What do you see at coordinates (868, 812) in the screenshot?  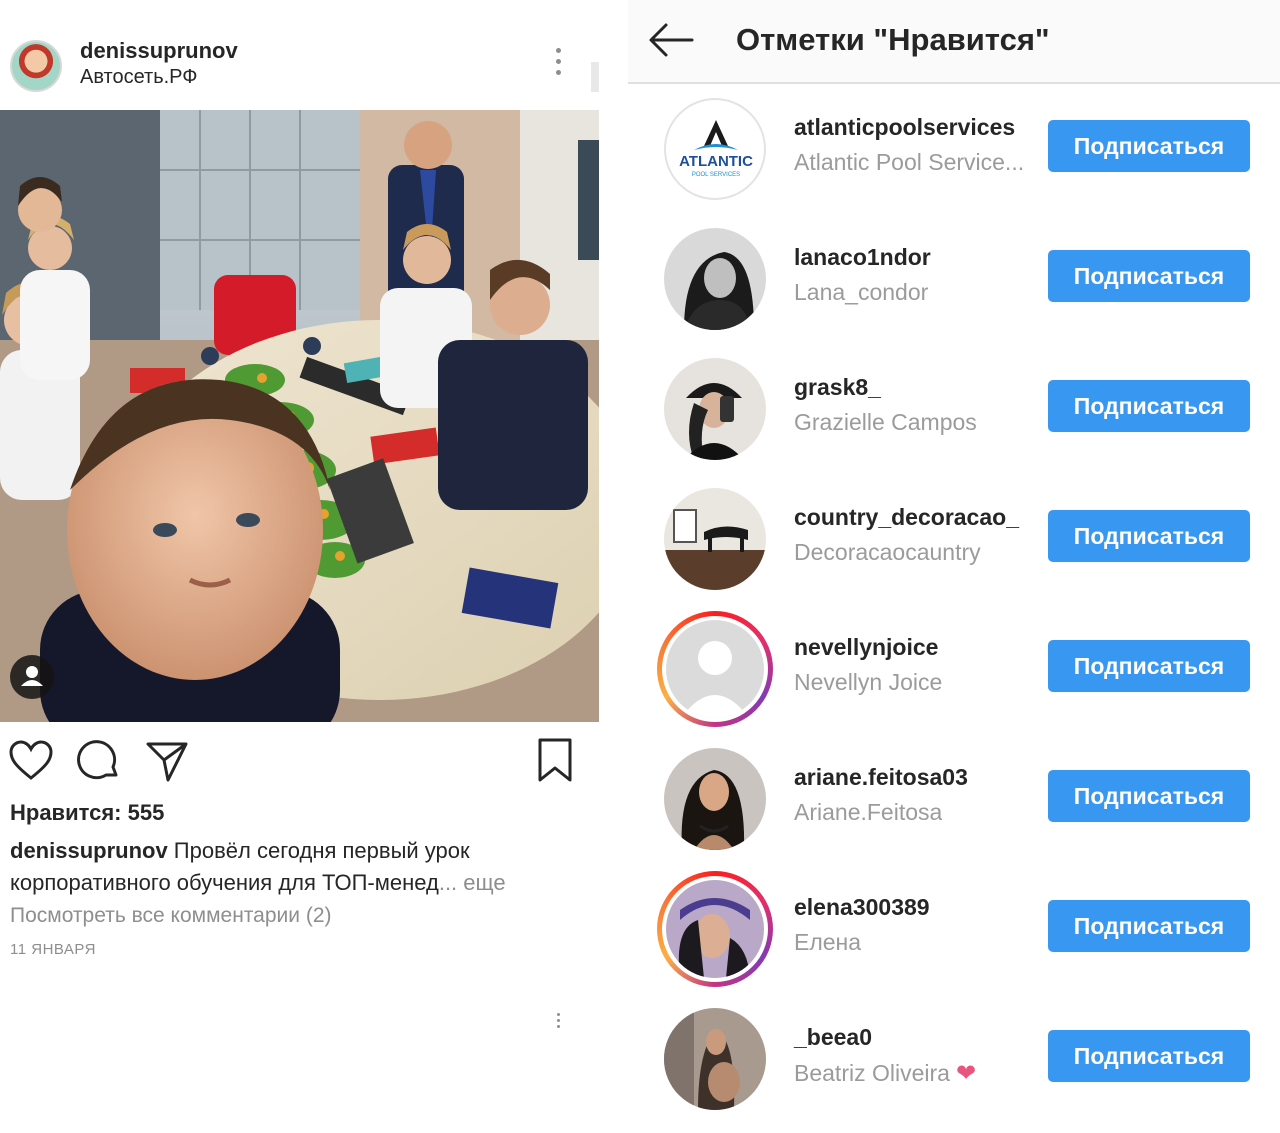 I see `full-name: Ariane.Feitosa` at bounding box center [868, 812].